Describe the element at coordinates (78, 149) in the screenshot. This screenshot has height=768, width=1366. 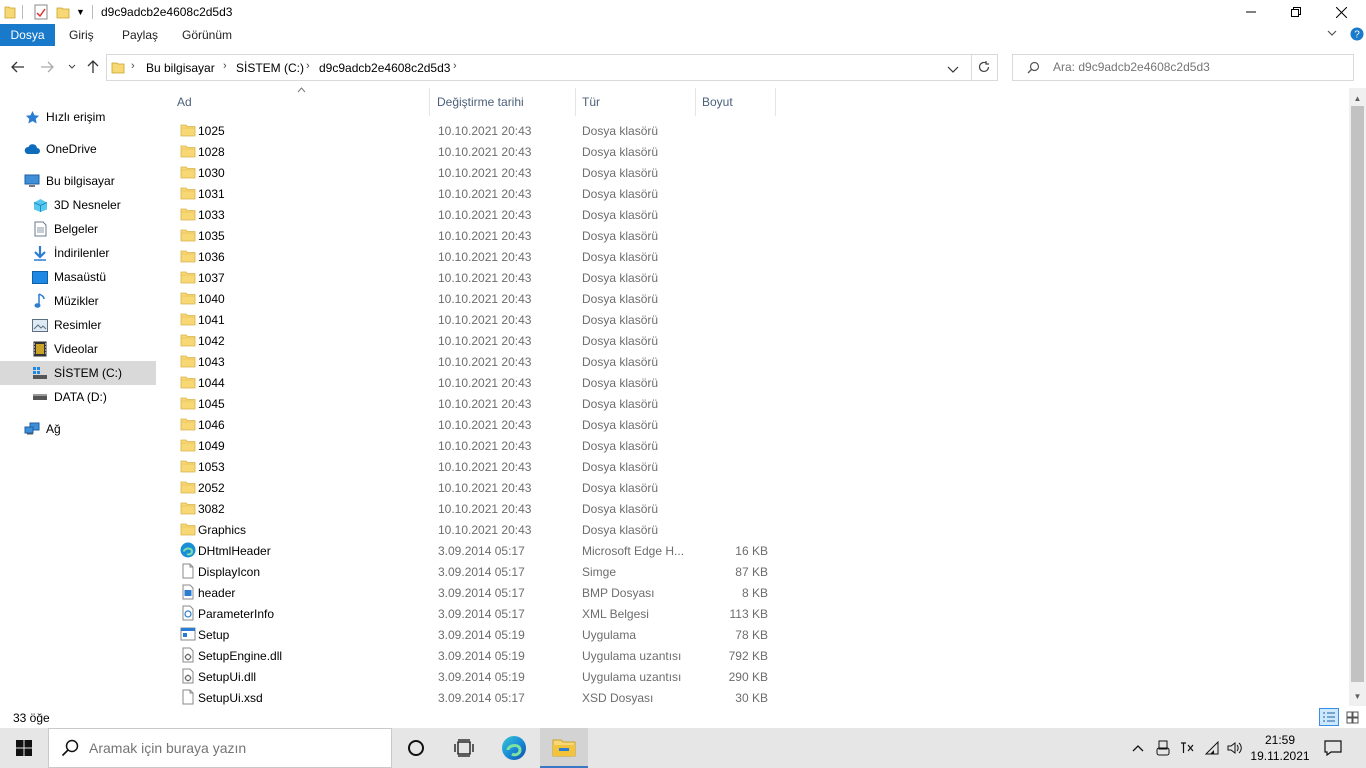
I see `nav-item-onedrive: OneDrive` at that location.